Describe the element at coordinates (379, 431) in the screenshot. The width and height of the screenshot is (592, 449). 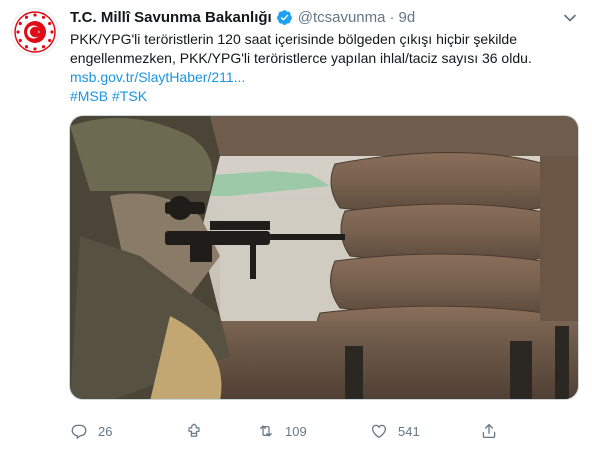
I see `heart-icon` at that location.